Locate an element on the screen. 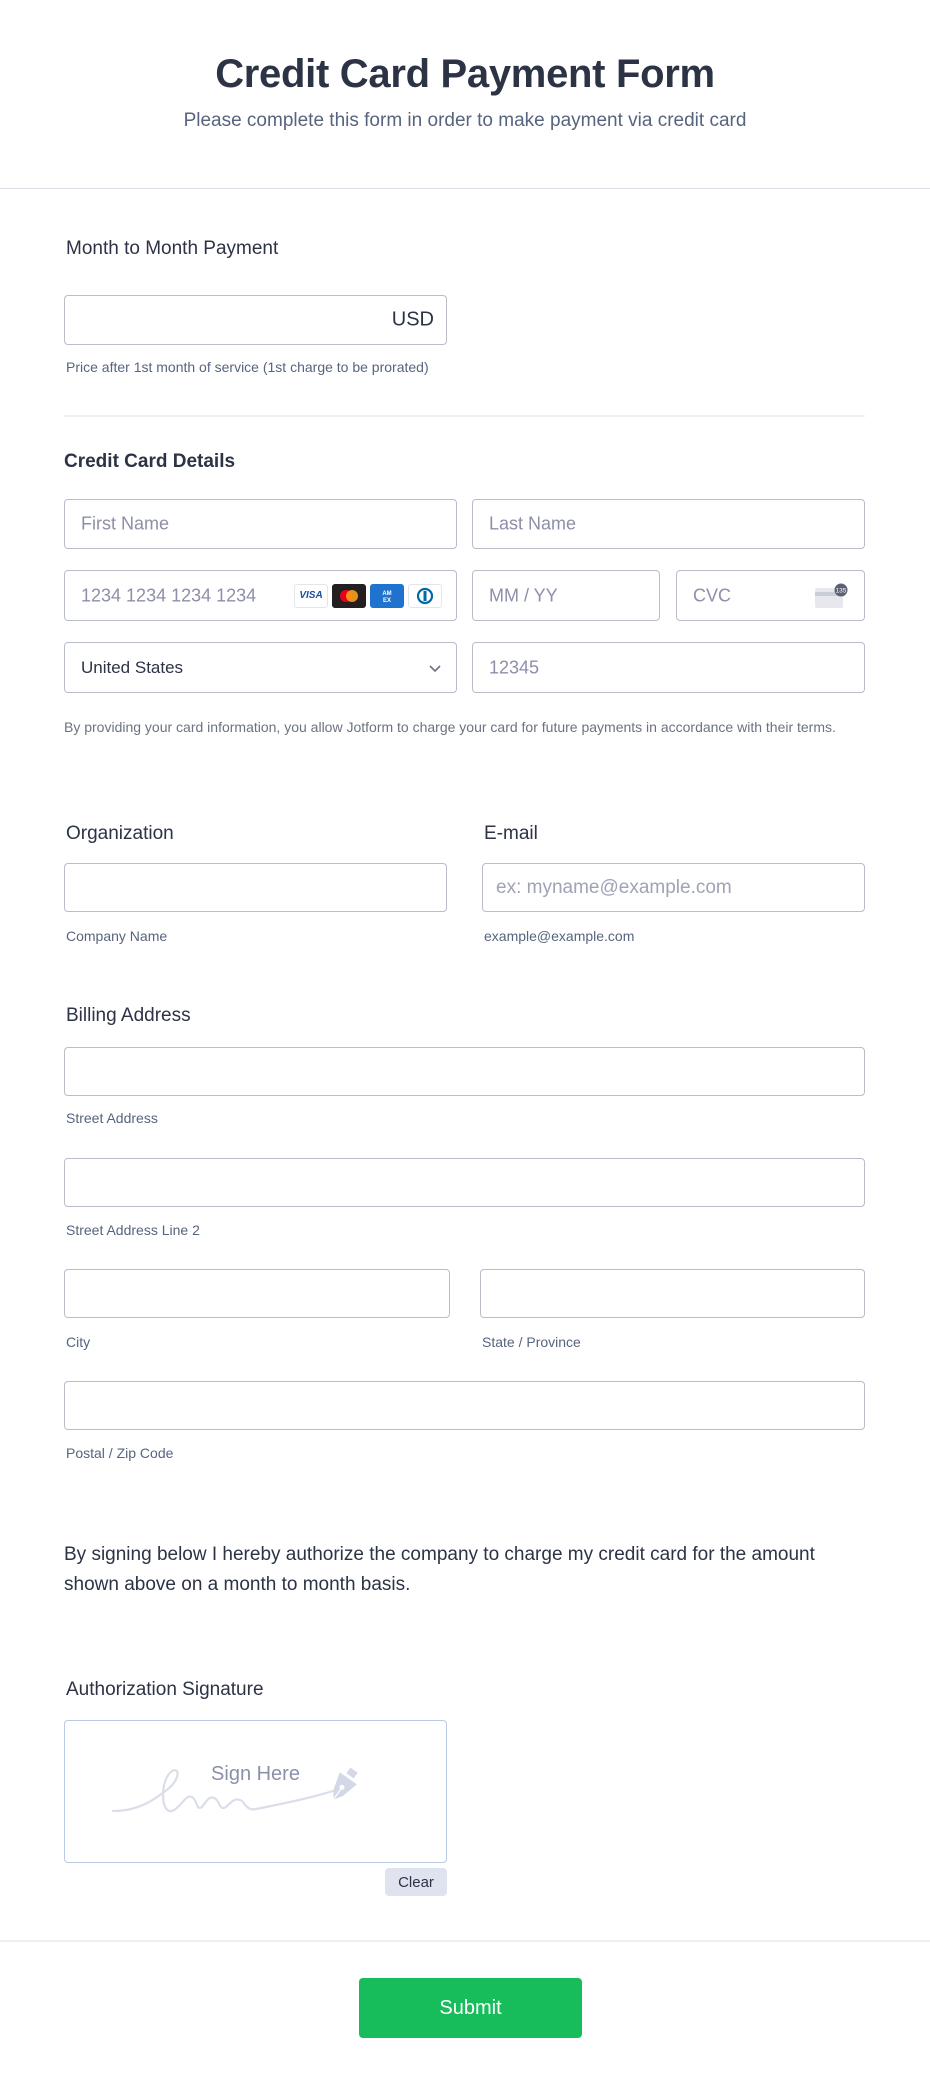 Image resolution: width=930 pixels, height=2088 pixels. cvc-placeholder: CVC is located at coordinates (712, 595).